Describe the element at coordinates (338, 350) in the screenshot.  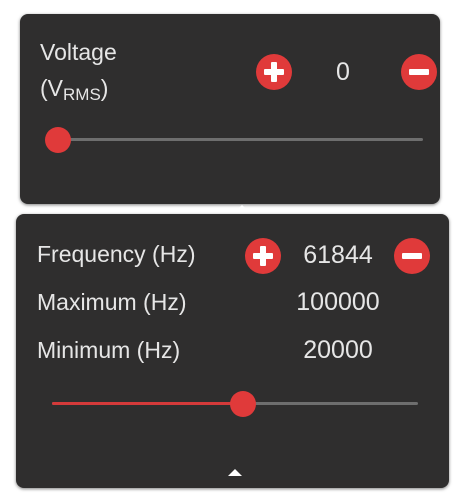
I see `minimum-value: 20000` at that location.